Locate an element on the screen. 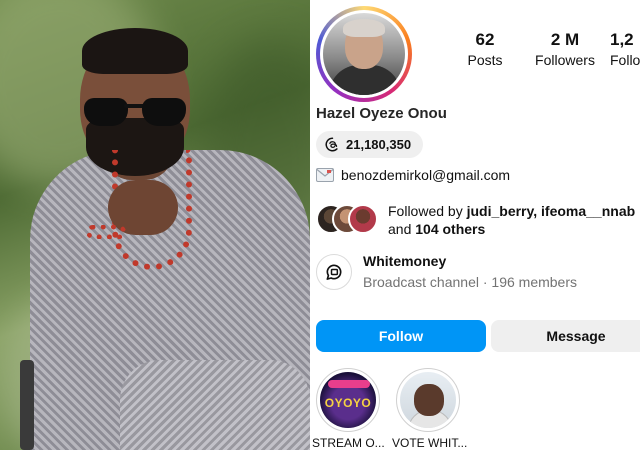 The height and width of the screenshot is (450, 640). profile-avatar is located at coordinates (364, 54).